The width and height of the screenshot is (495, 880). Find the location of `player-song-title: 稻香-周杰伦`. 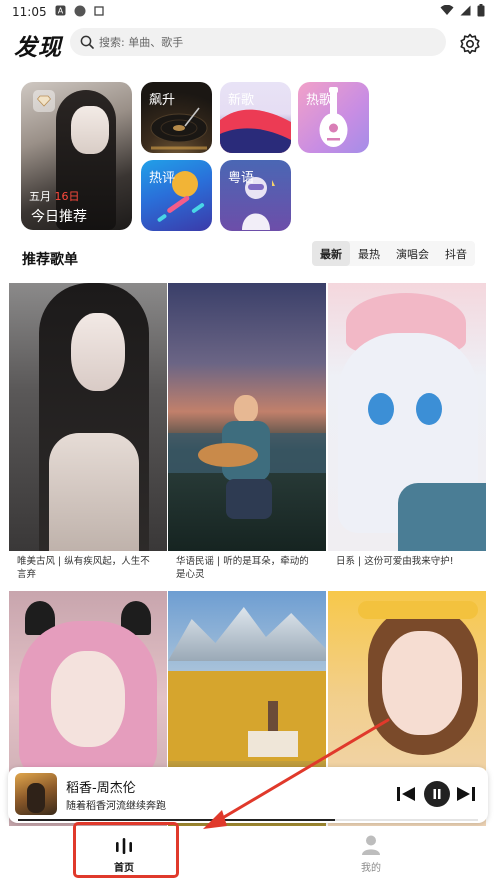

player-song-title: 稻香-周杰伦 is located at coordinates (101, 788).